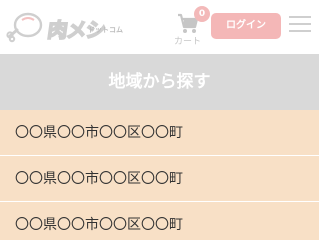 The image size is (320, 240). I want to click on cart-button: 0 カート, so click(191, 26).